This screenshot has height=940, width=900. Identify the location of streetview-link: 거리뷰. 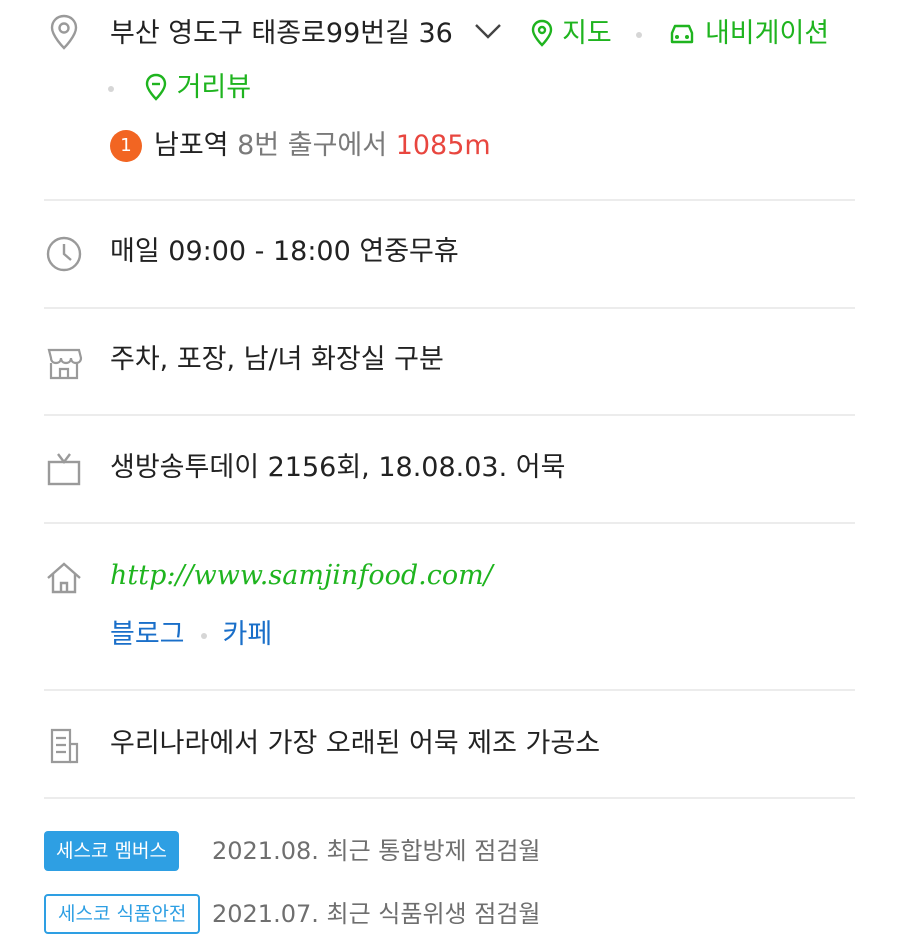
(192, 87).